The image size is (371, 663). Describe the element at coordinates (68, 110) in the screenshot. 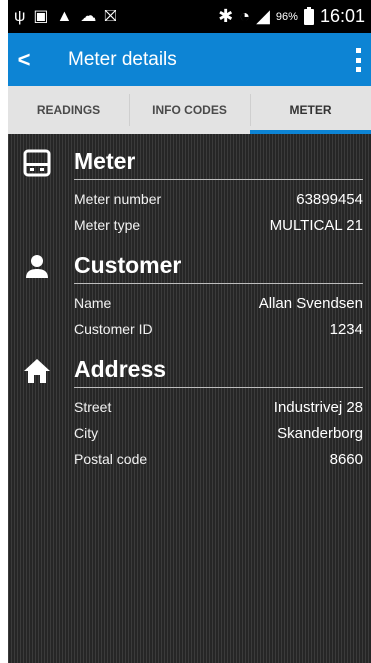

I see `tab-readings: READINGS` at that location.